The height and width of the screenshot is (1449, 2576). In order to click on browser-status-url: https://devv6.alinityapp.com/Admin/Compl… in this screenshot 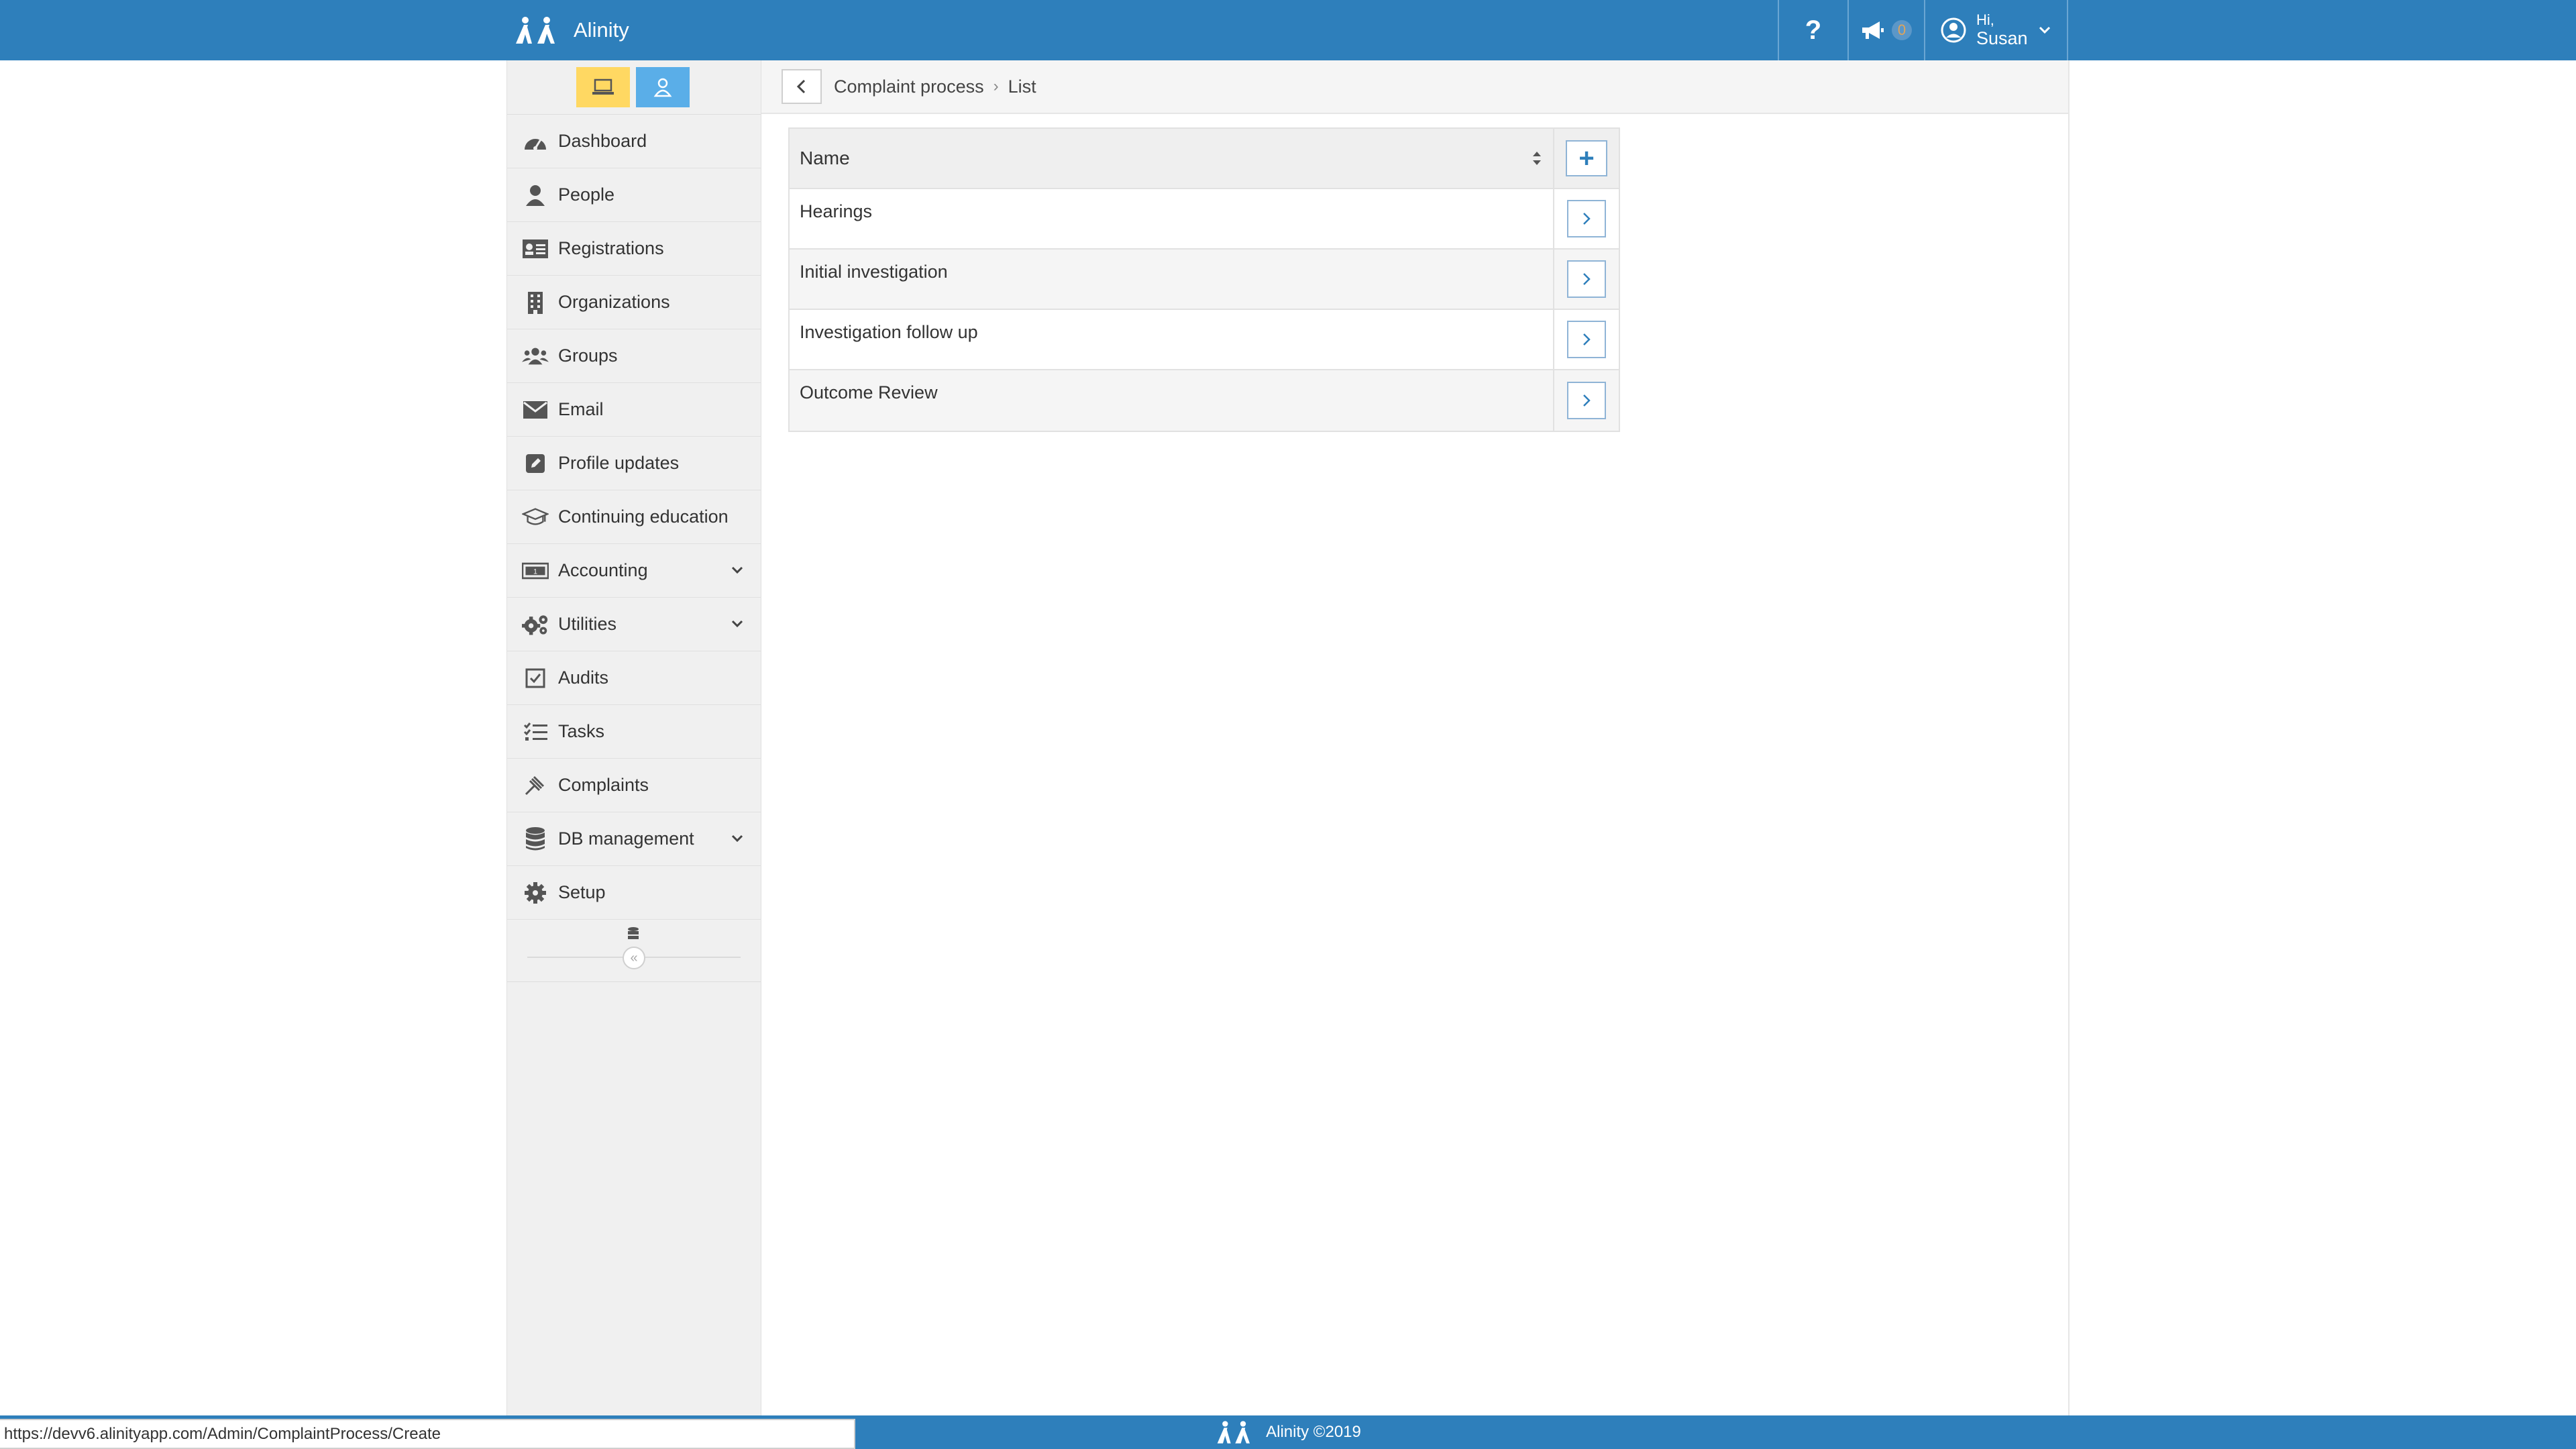, I will do `click(427, 1434)`.